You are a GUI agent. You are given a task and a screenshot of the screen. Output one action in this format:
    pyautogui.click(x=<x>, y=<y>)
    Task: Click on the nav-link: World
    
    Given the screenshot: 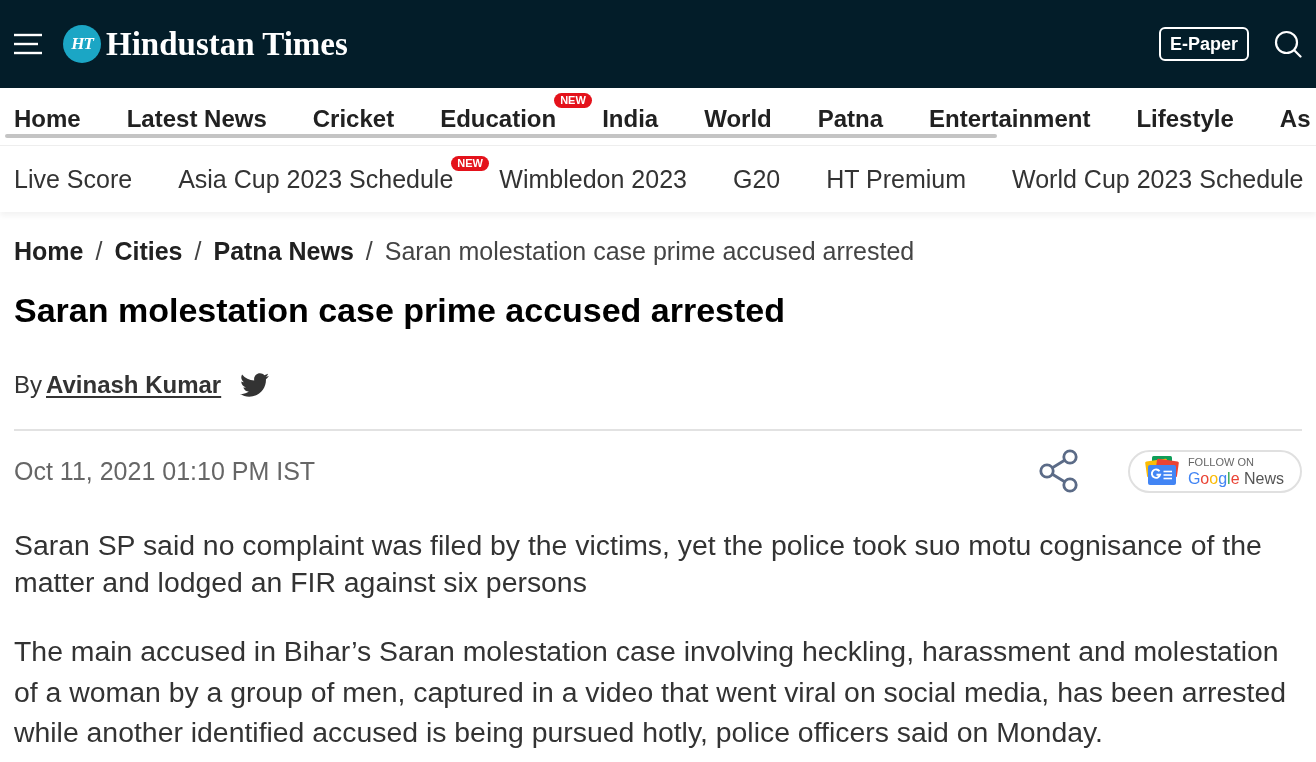 What is the action you would take?
    pyautogui.click(x=738, y=119)
    